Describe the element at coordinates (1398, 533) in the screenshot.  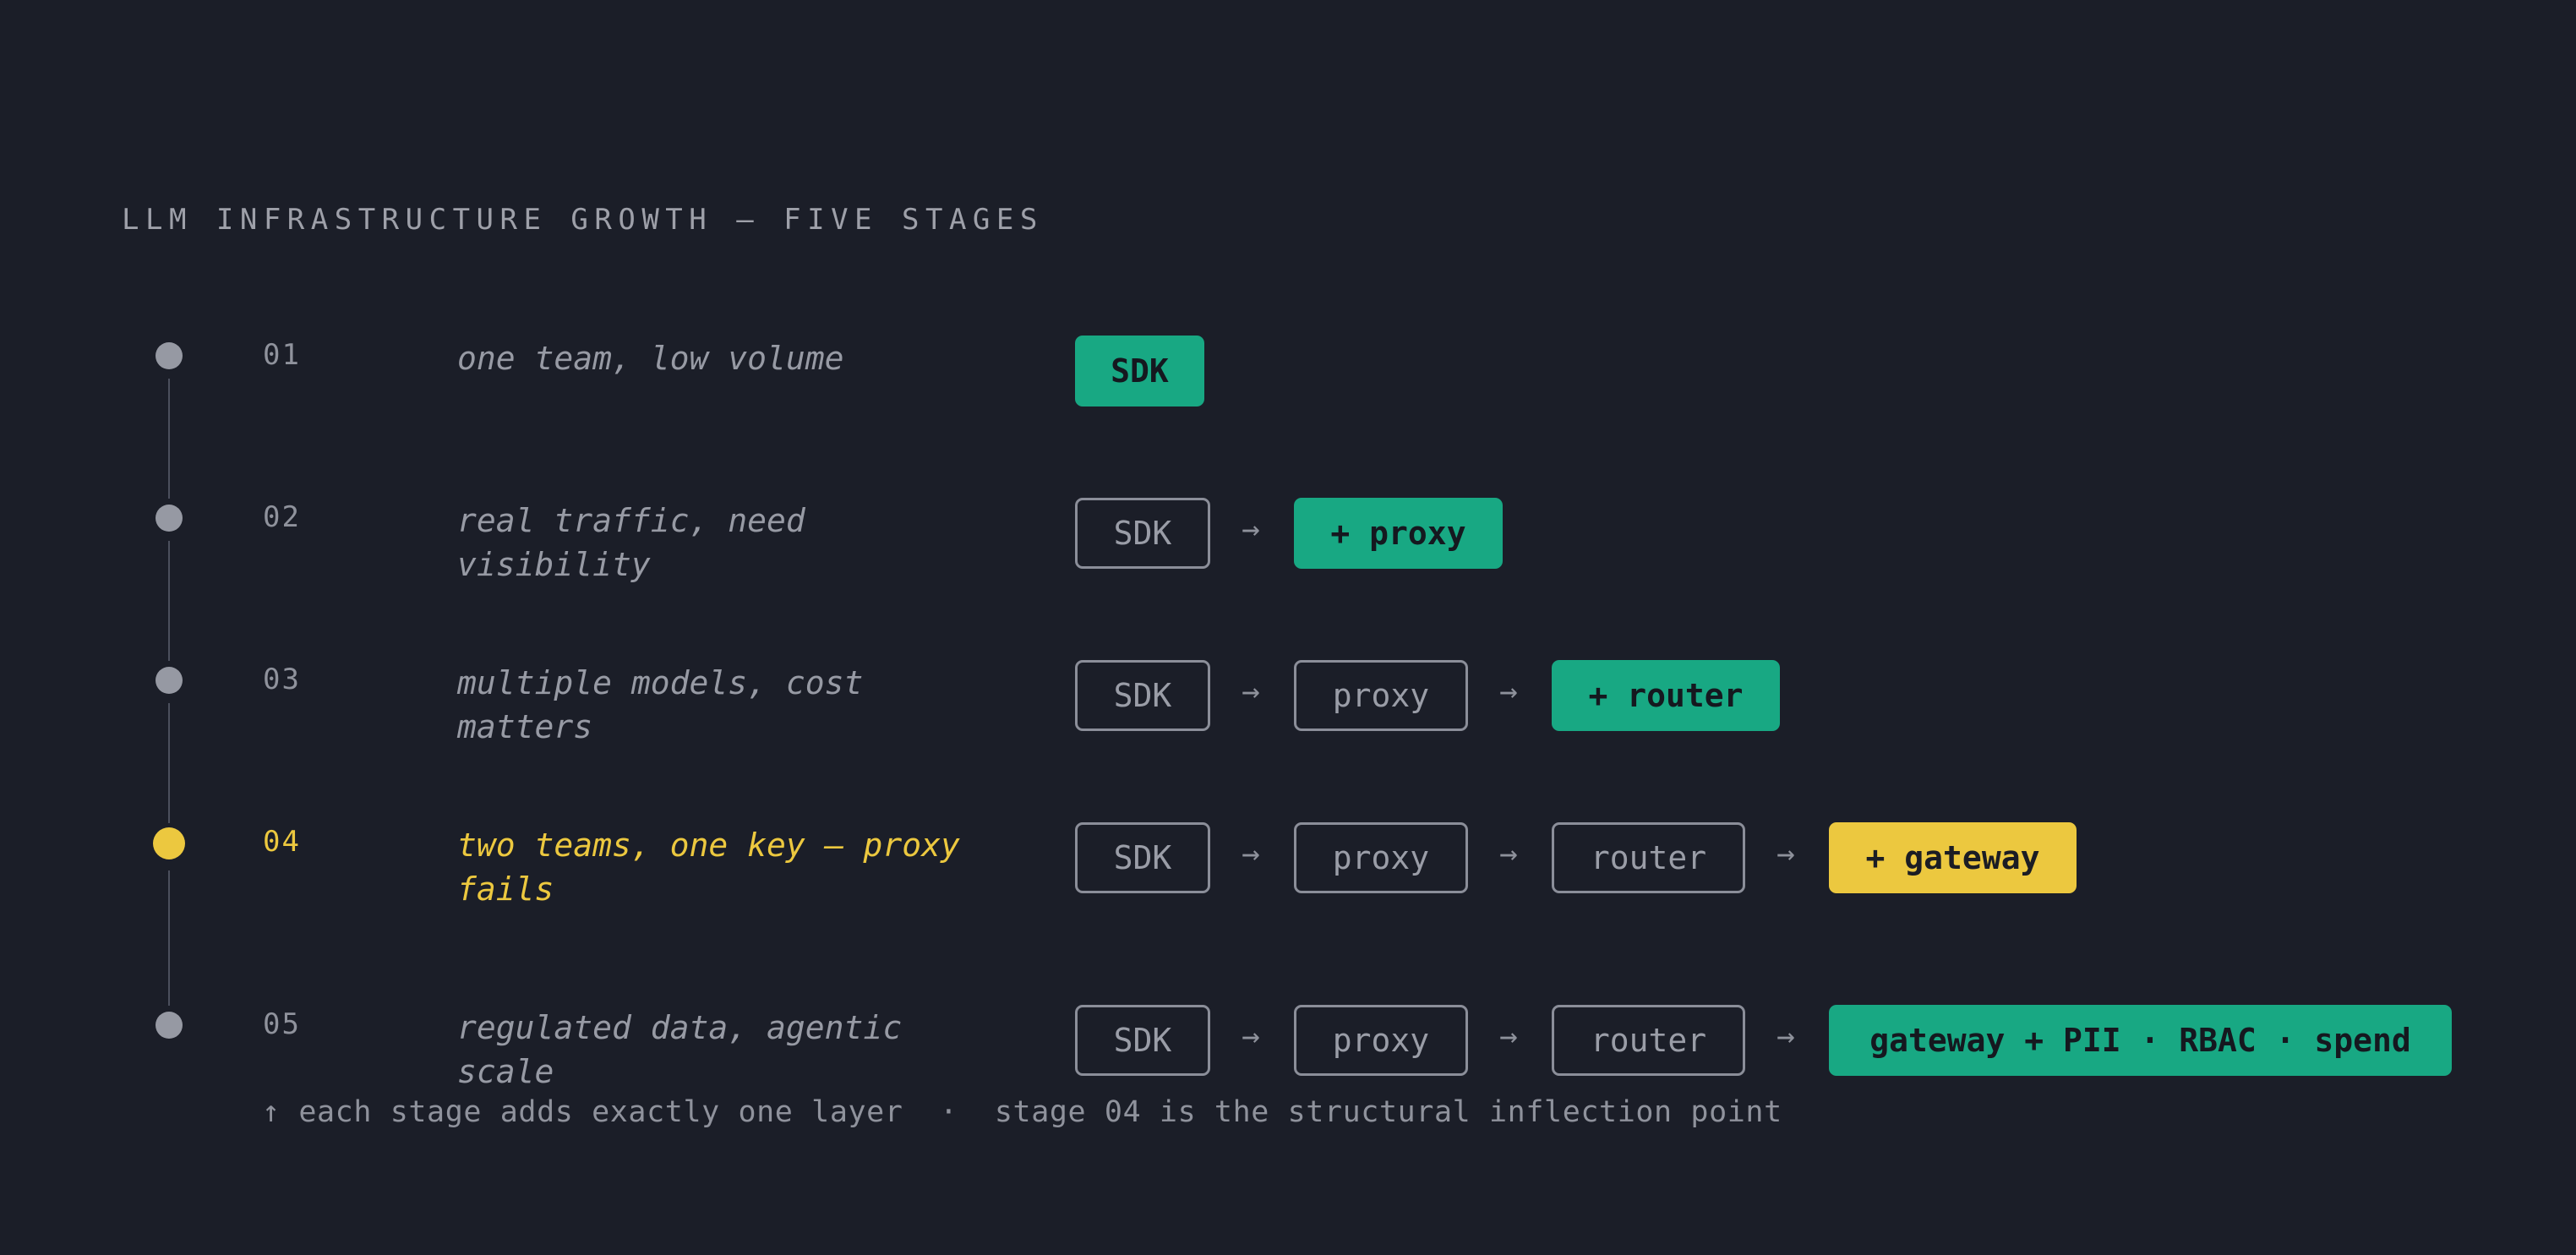
I see `component-proxy-new: + proxy` at that location.